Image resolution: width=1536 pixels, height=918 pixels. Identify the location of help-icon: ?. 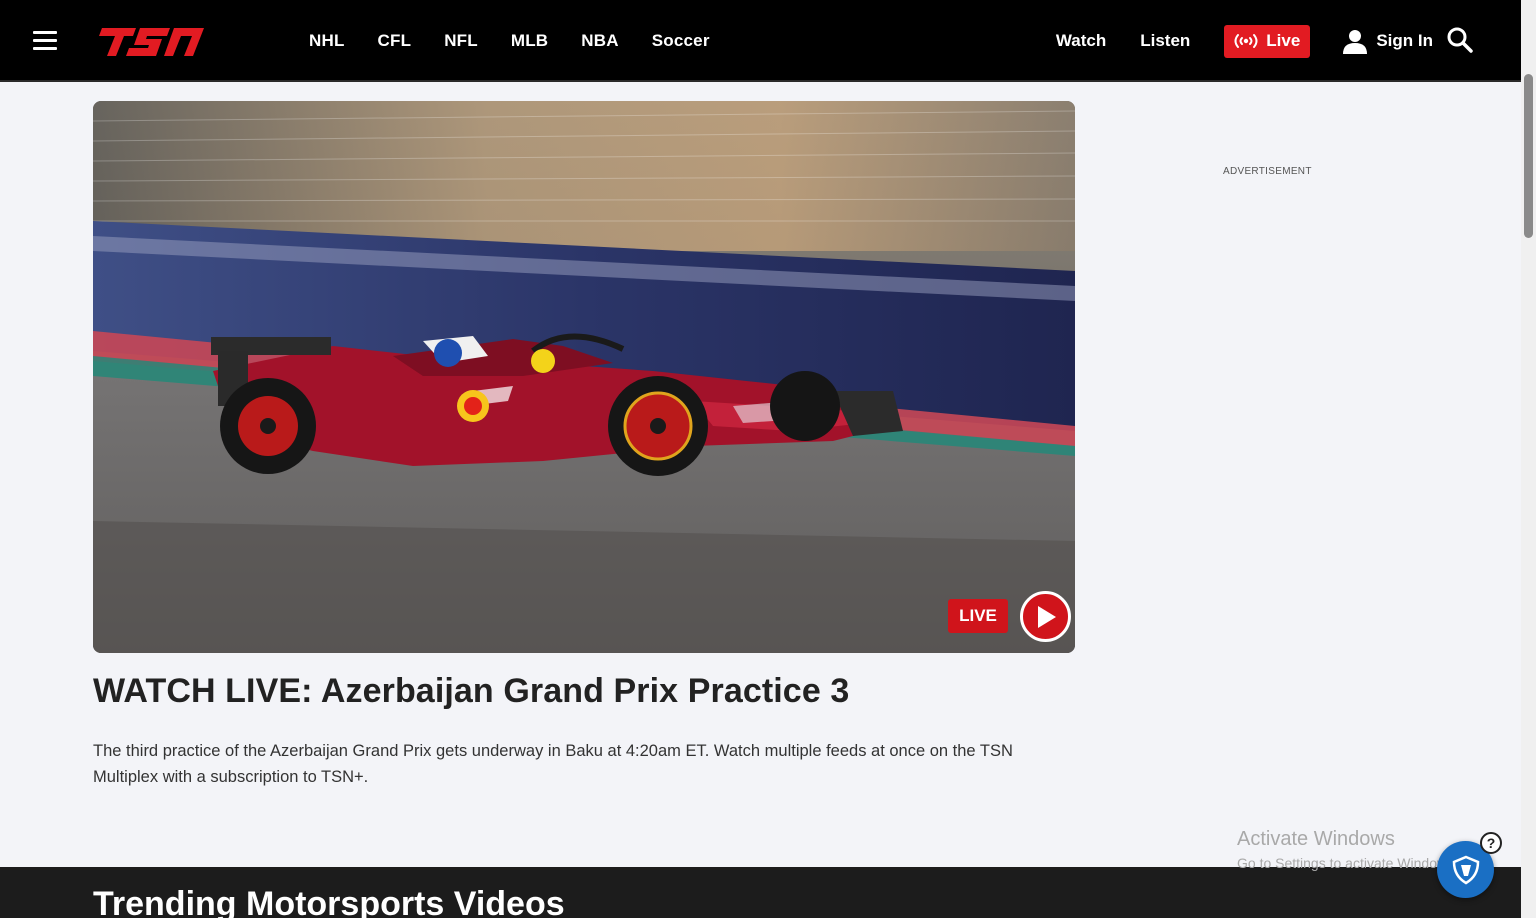
(1491, 843).